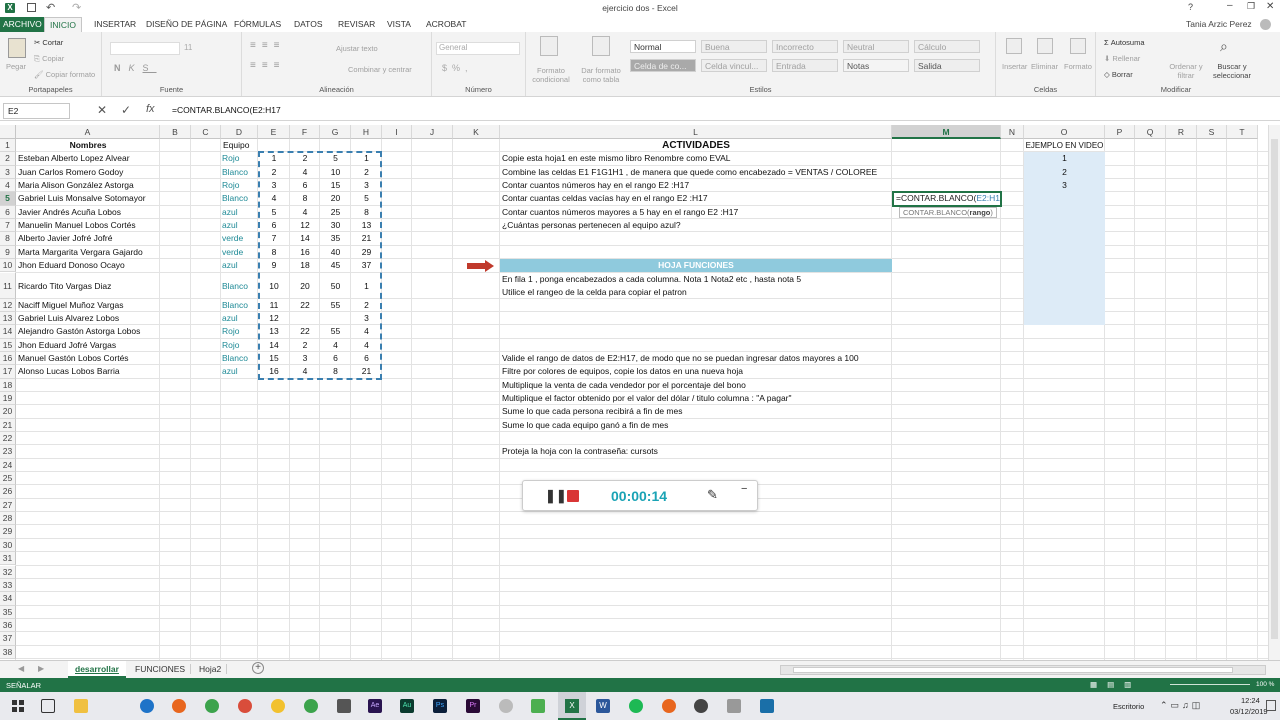 The height and width of the screenshot is (720, 1280). I want to click on row-header-17: 17, so click(8, 372).